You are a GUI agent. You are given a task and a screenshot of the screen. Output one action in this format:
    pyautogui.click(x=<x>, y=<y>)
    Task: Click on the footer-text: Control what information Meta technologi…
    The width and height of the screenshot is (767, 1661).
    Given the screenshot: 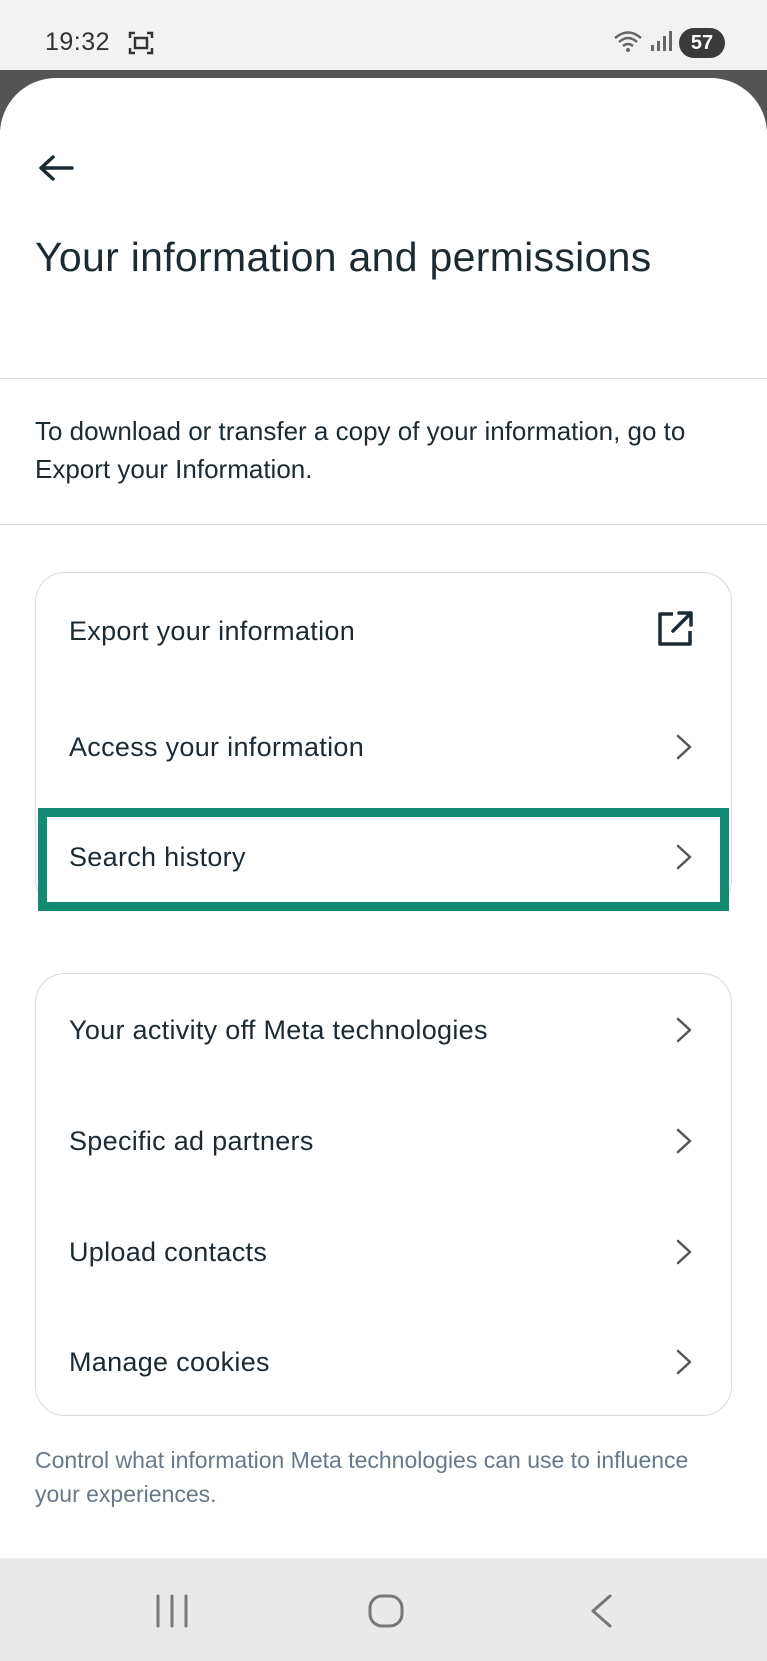 What is the action you would take?
    pyautogui.click(x=362, y=1477)
    